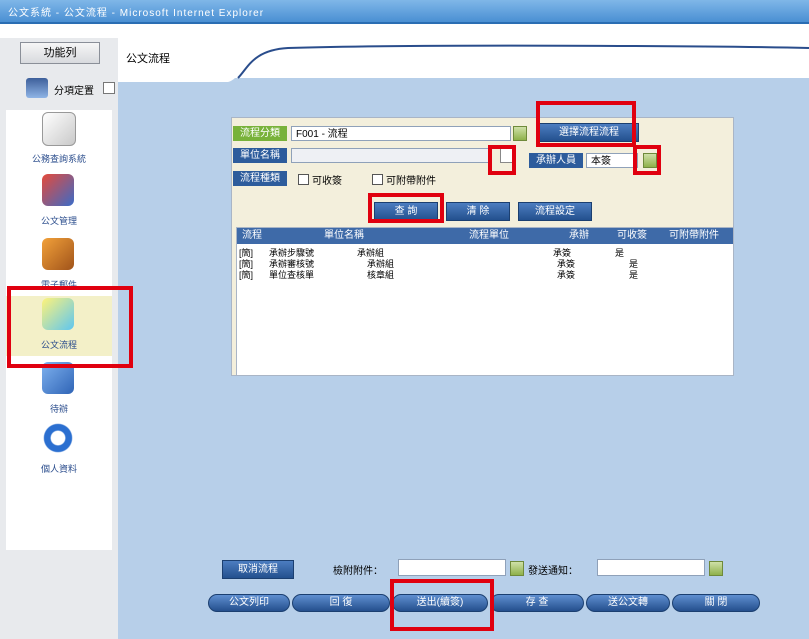 The height and width of the screenshot is (639, 809). What do you see at coordinates (716, 568) in the screenshot?
I see `notify-dropdown-icon` at bounding box center [716, 568].